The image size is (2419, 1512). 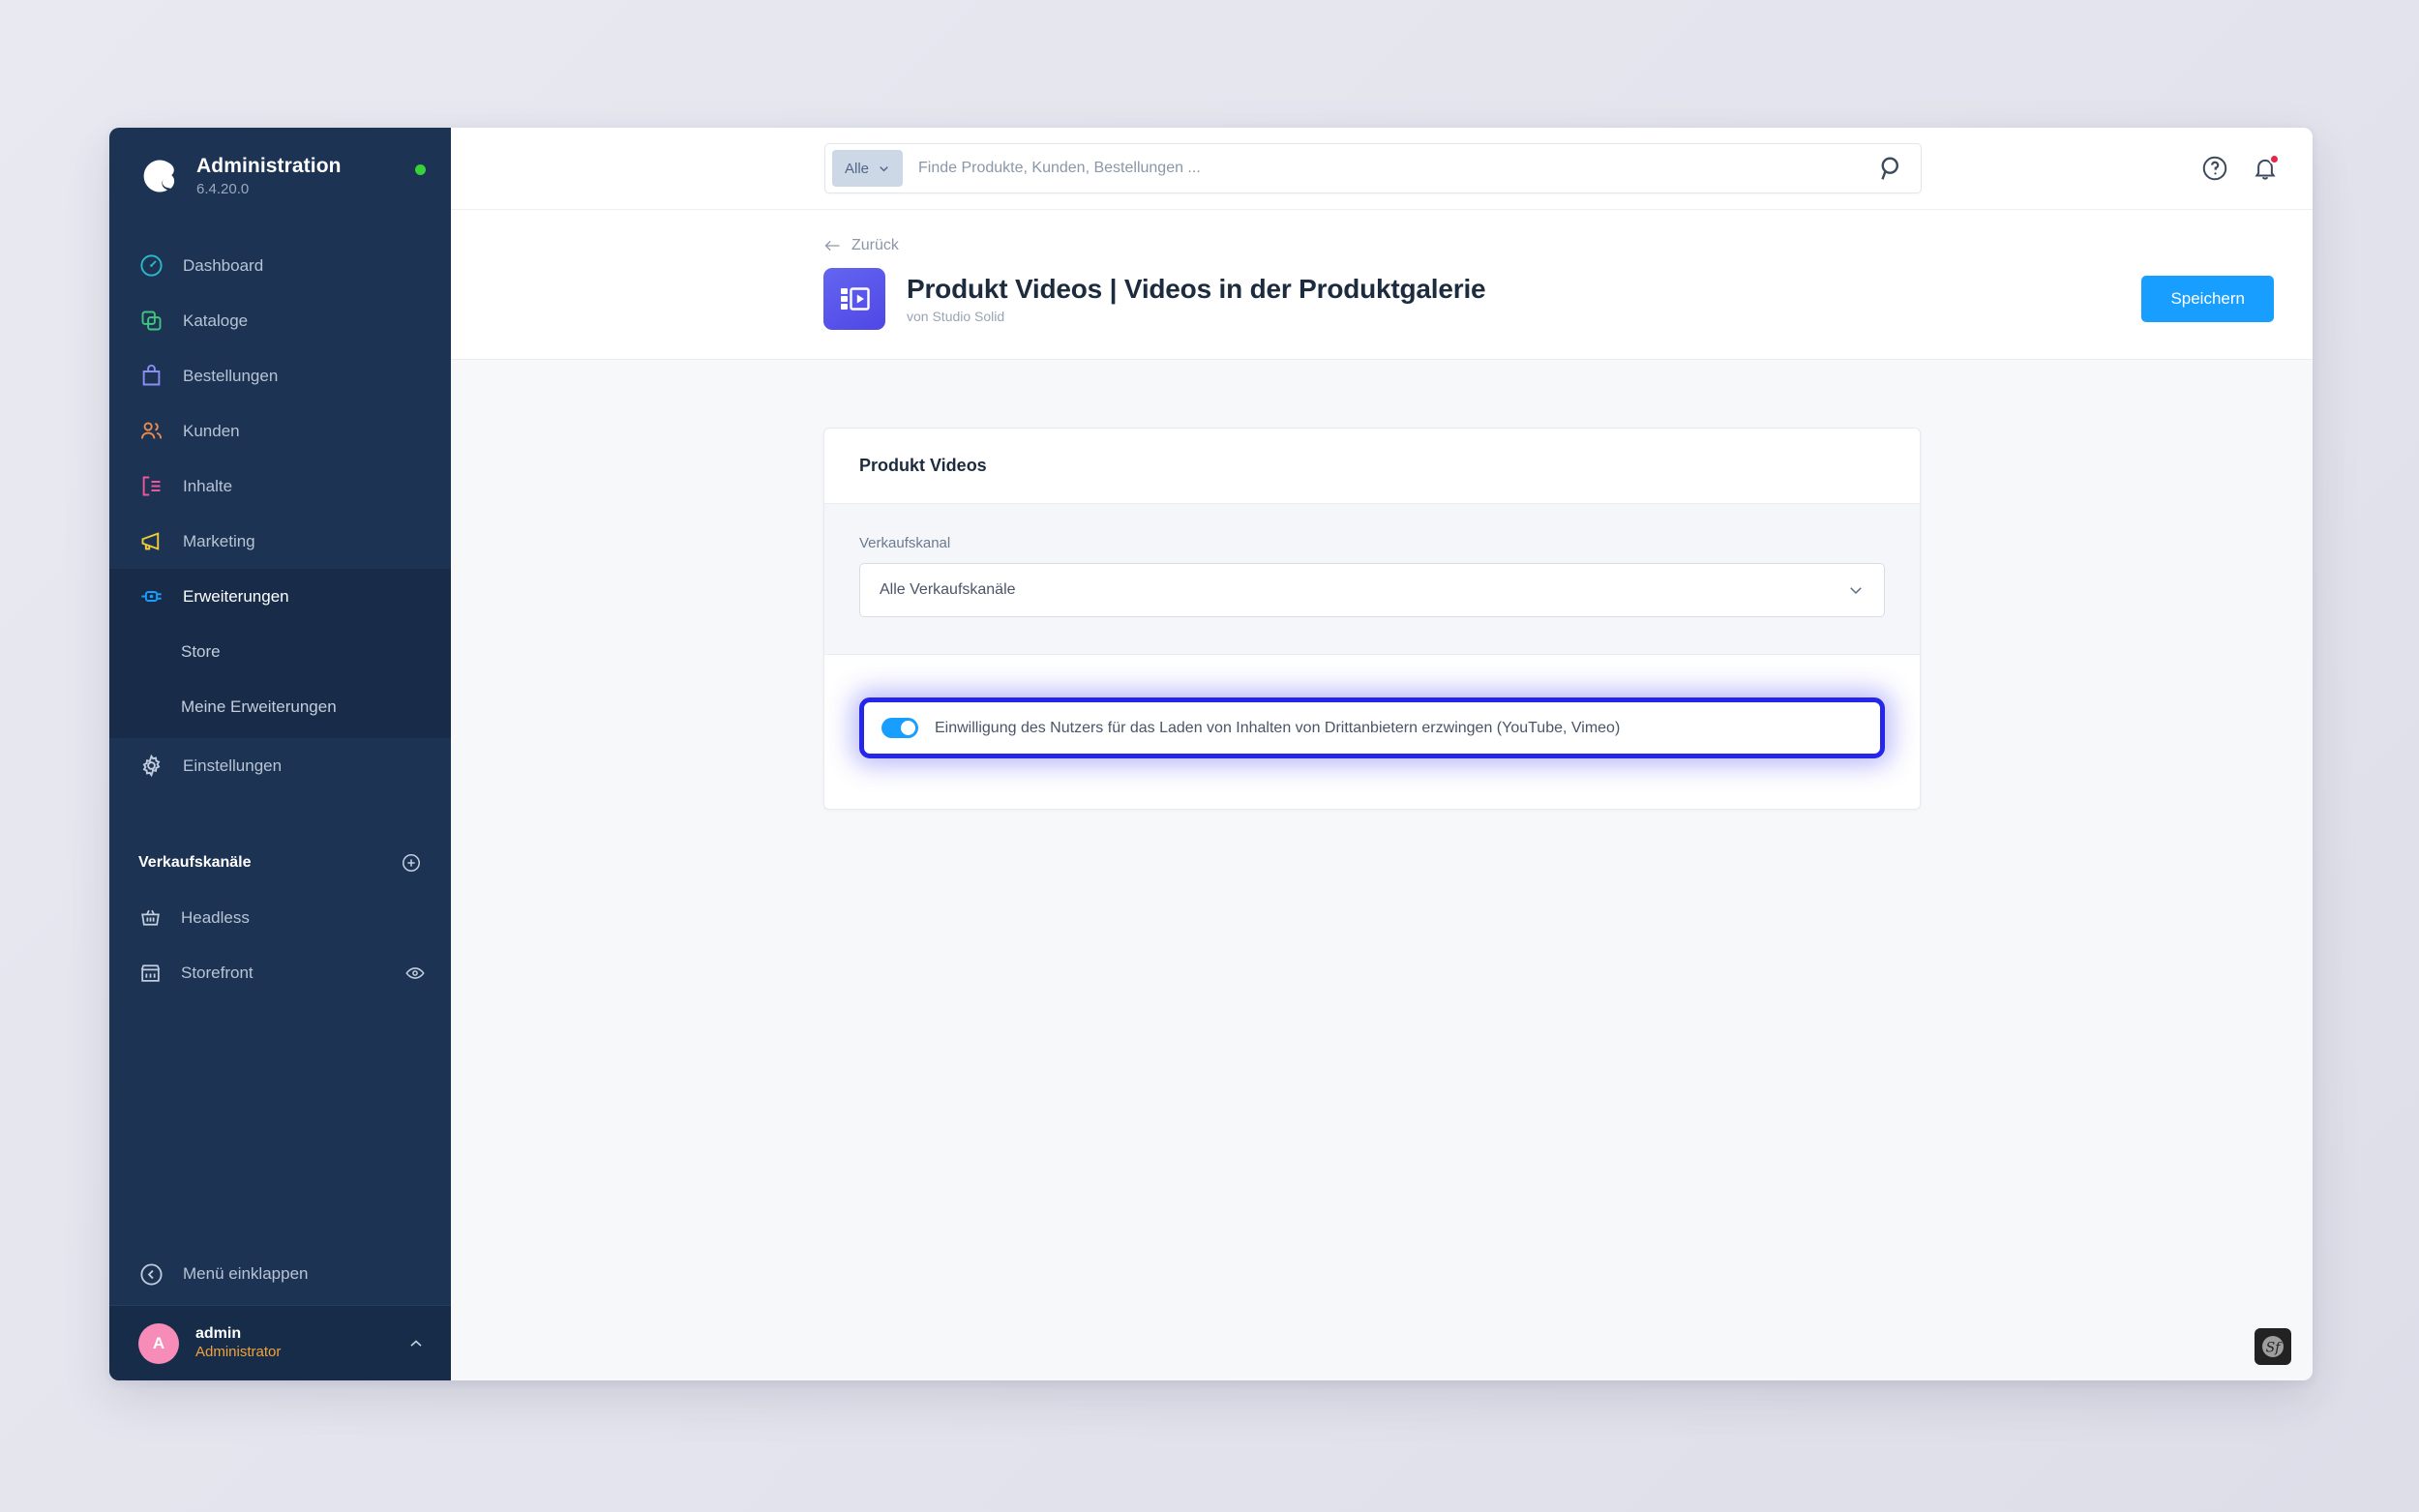 I want to click on shopware-logo-icon, so click(x=159, y=177).